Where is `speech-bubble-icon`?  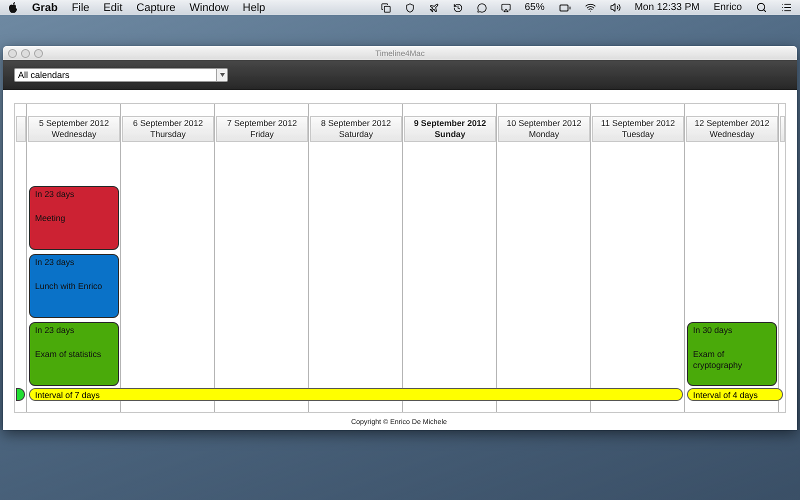 speech-bubble-icon is located at coordinates (481, 7).